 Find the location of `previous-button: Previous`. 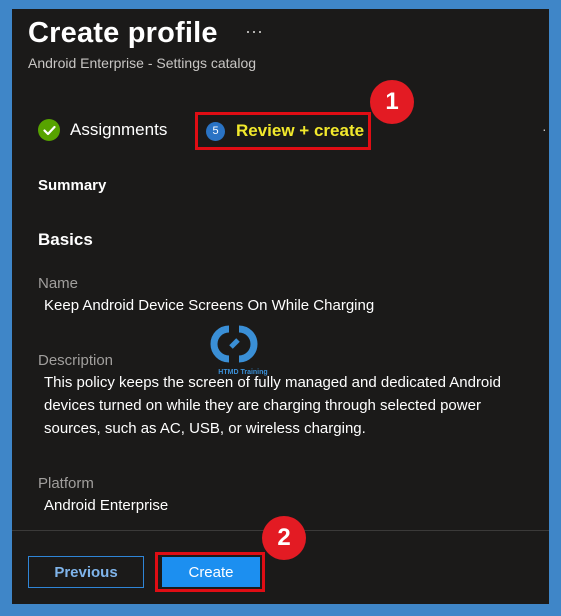

previous-button: Previous is located at coordinates (86, 572).